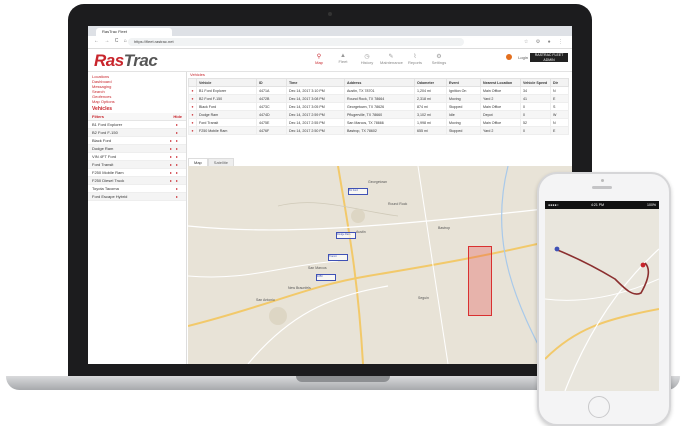 The image size is (686, 426). I want to click on vehicle-row: Toyota Tacoma ▸, so click(137, 189).